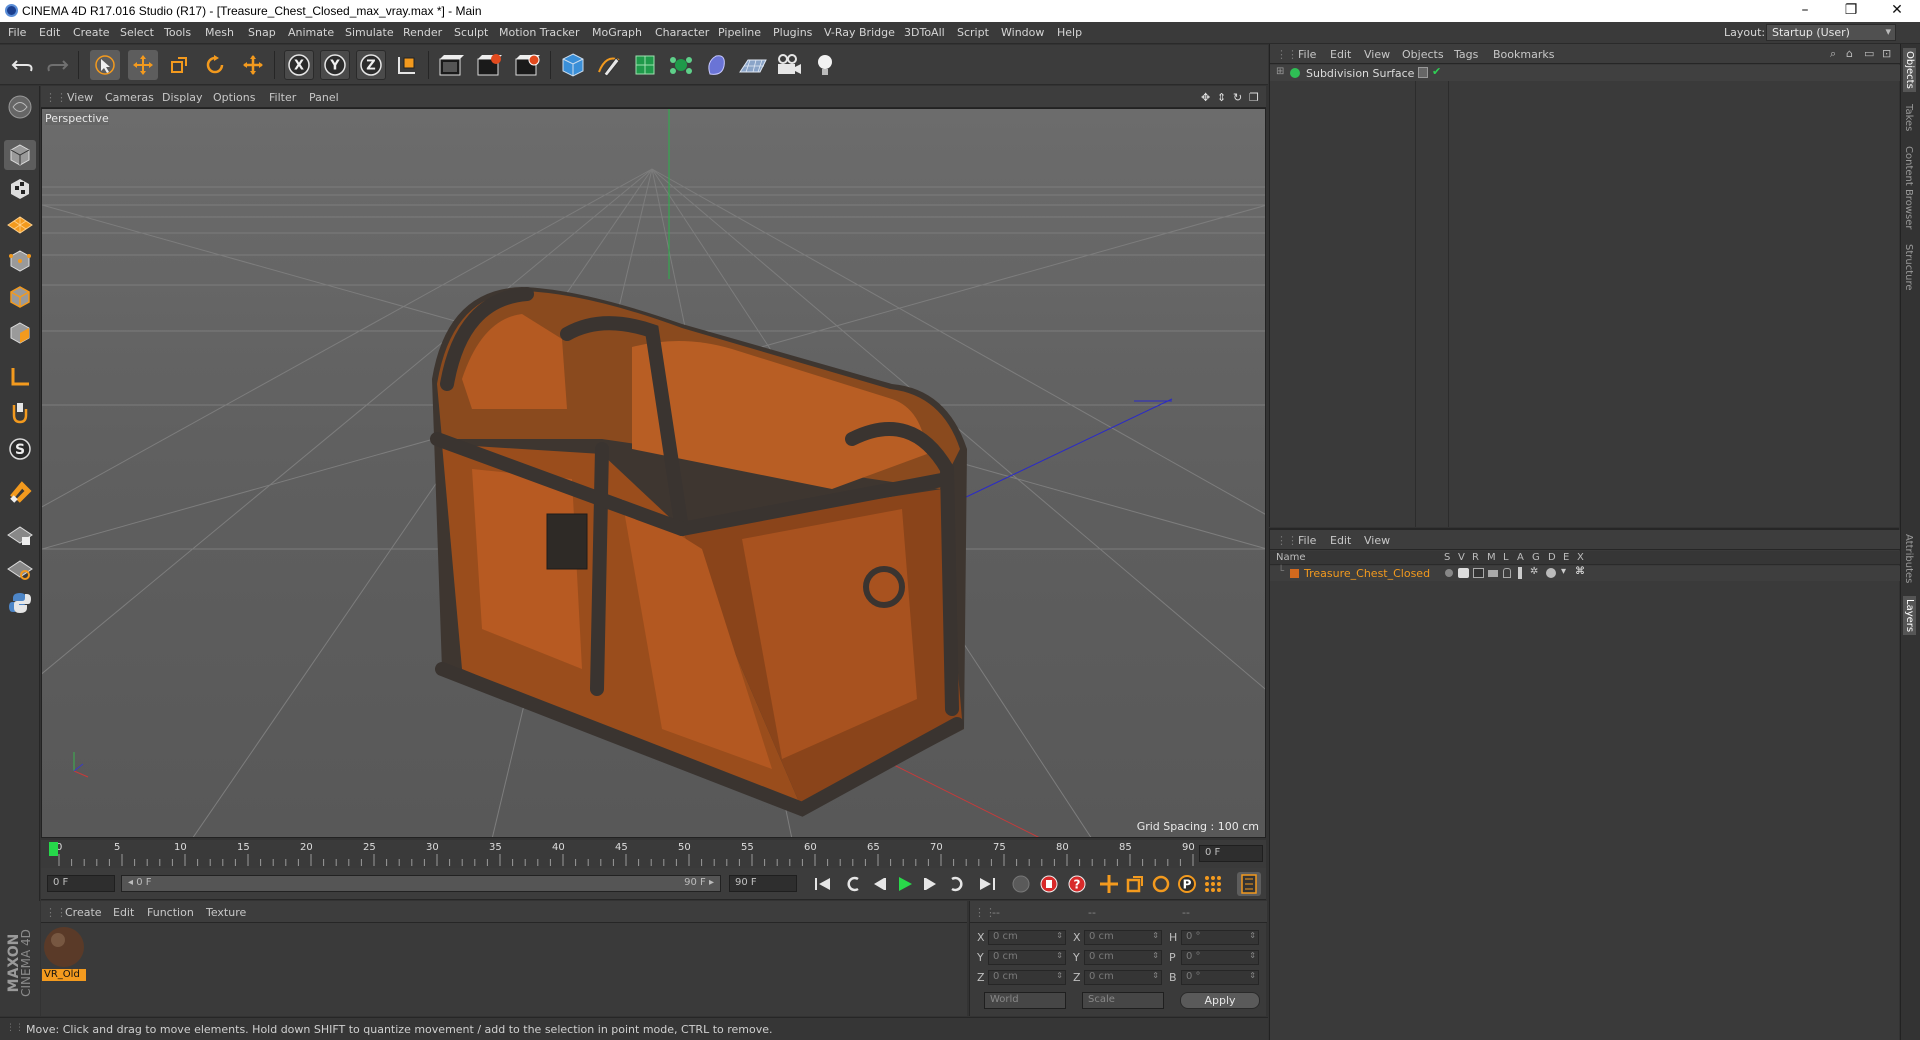  Describe the element at coordinates (1077, 884) in the screenshot. I see `autokey-icon: ?` at that location.